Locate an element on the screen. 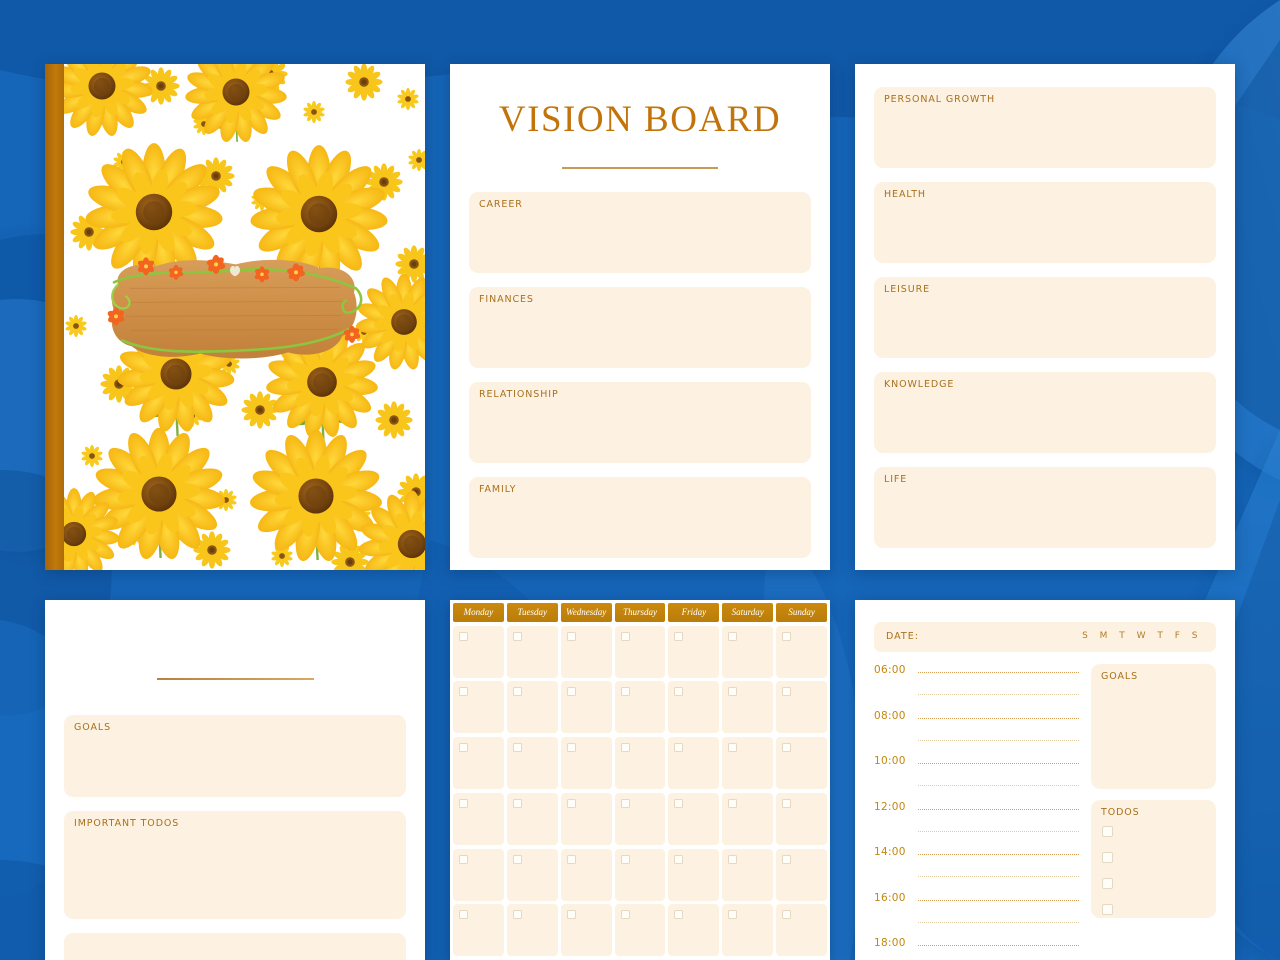 The image size is (1280, 960). day-letters: S M T W T F S is located at coordinates (1142, 636).